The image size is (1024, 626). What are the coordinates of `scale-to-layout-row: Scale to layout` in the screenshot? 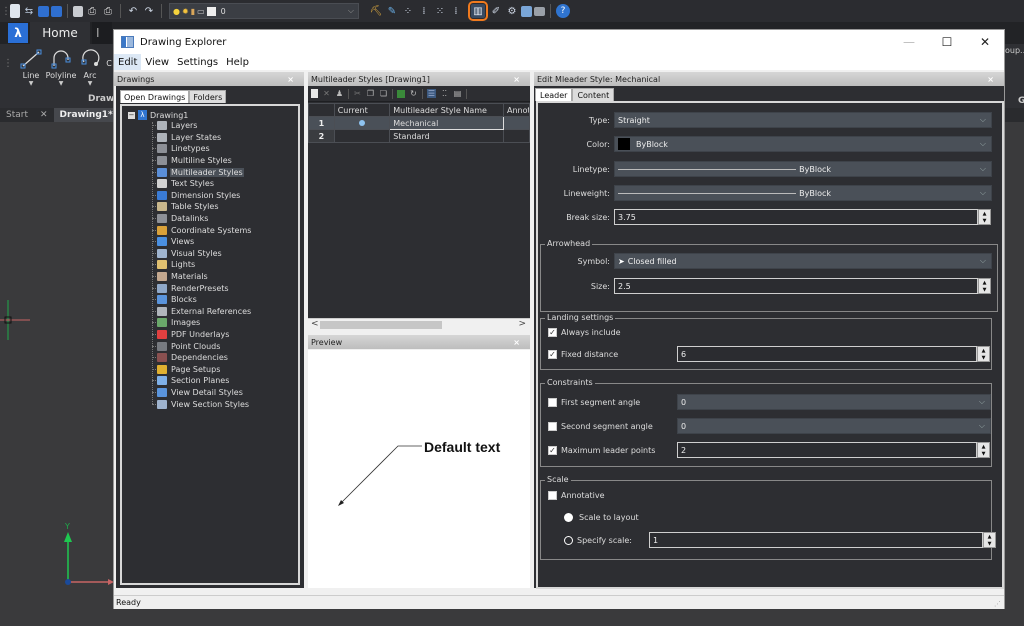 It's located at (601, 517).